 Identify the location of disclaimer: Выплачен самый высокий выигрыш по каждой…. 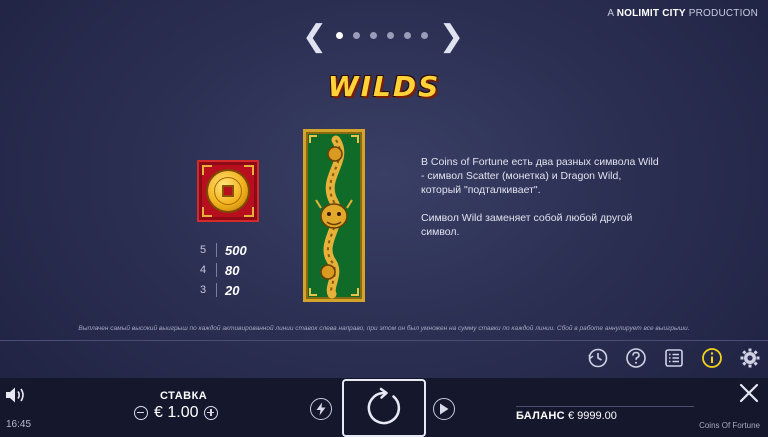
(384, 328).